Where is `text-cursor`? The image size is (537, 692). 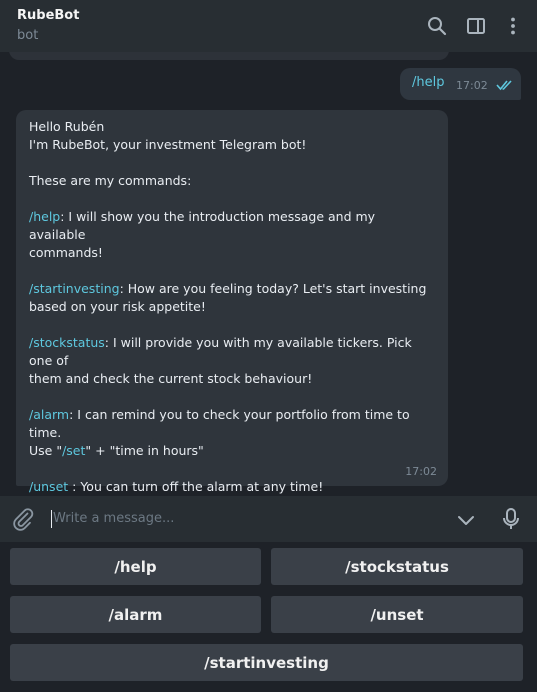 text-cursor is located at coordinates (51, 519).